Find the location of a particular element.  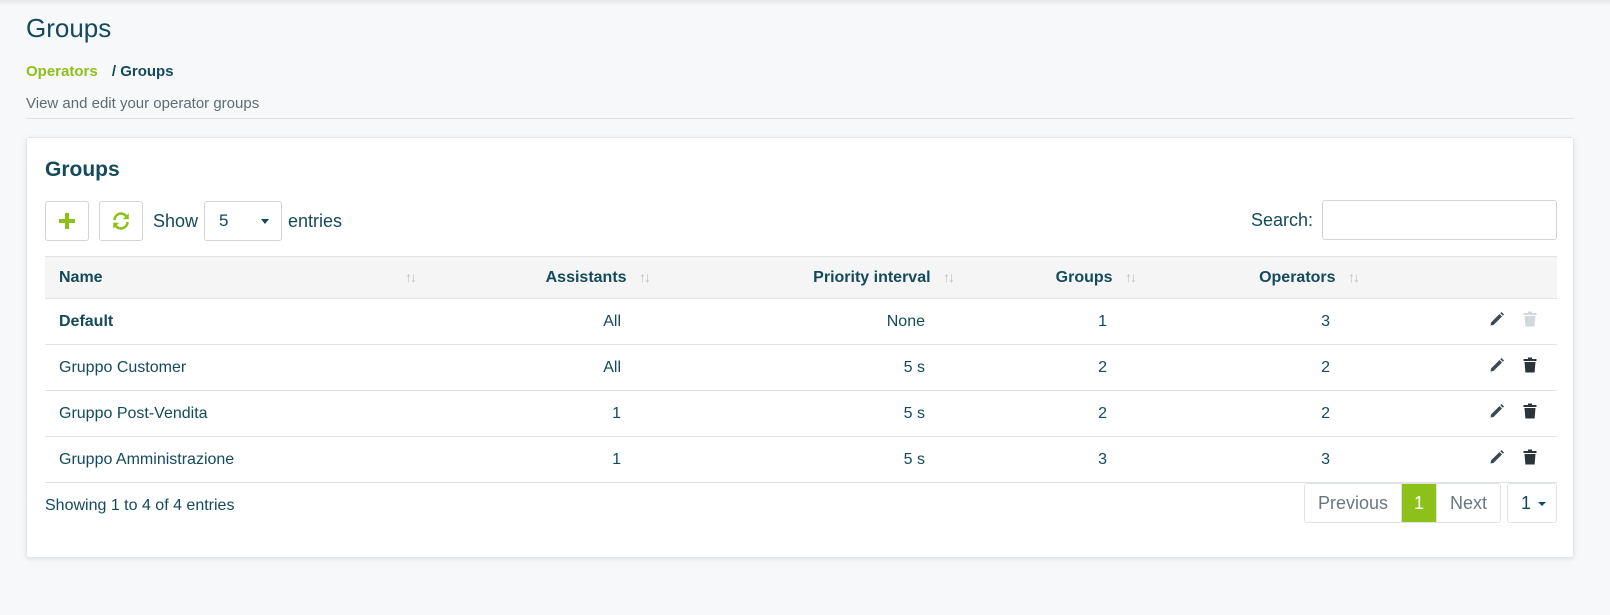

cell-name: Gruppo Post-Vendita is located at coordinates (237, 413).